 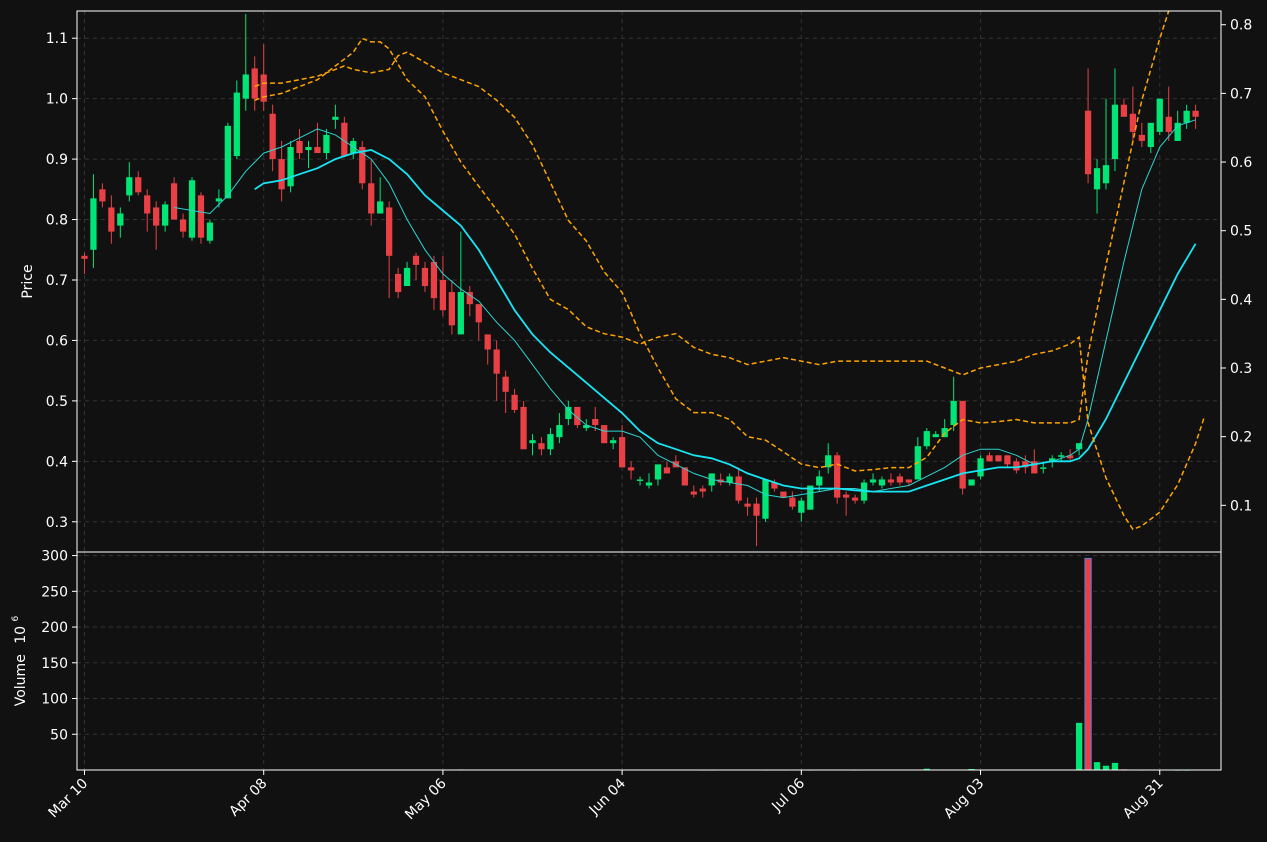 What do you see at coordinates (57, 100) in the screenshot?
I see `price-tick-label: 1.0` at bounding box center [57, 100].